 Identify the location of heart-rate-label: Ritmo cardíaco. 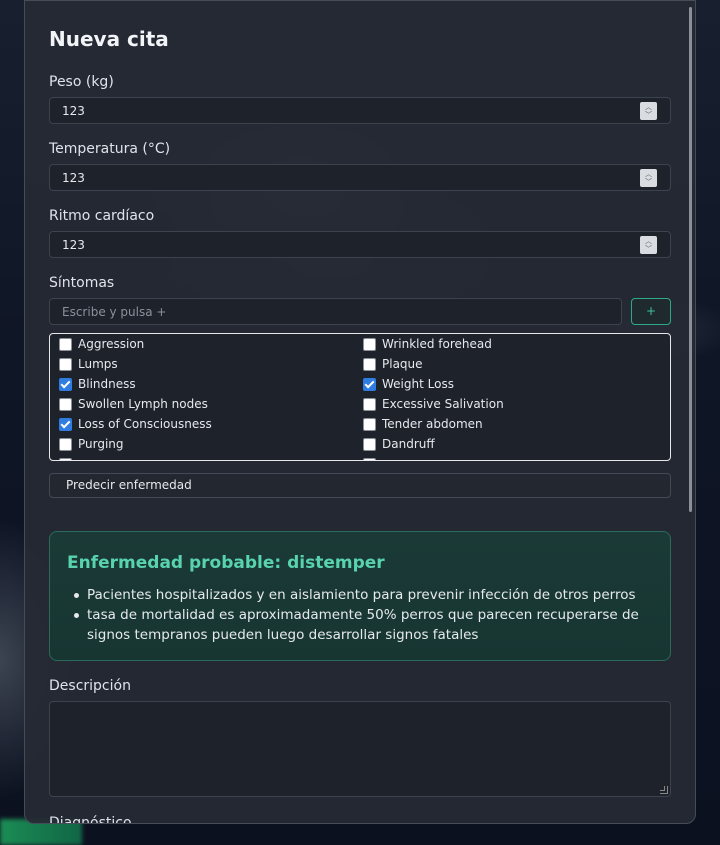
(102, 216).